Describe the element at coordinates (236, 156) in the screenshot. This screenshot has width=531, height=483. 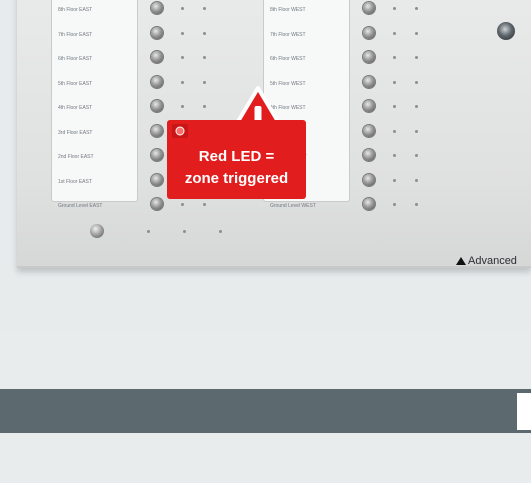
I see `callout-line1: Red LED =` at that location.